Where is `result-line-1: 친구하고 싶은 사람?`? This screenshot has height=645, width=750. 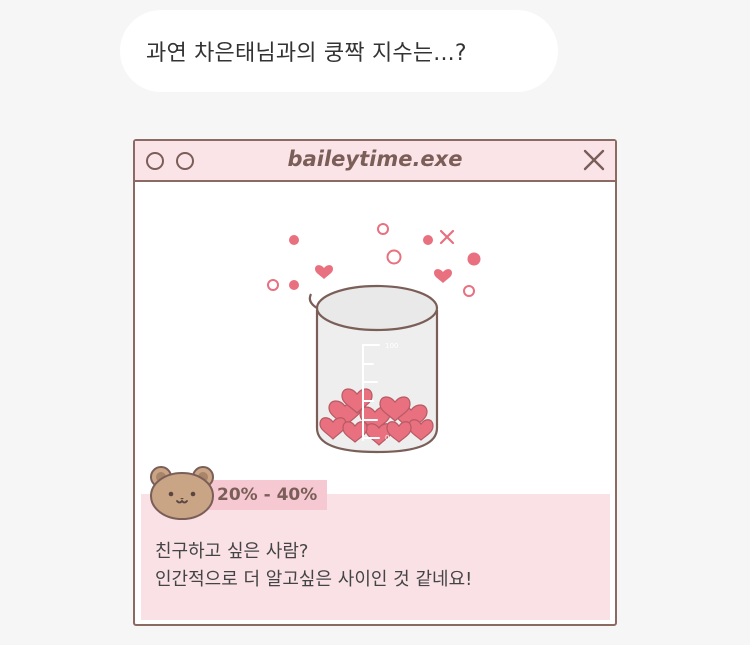
result-line-1: 친구하고 싶은 사람? is located at coordinates (232, 551).